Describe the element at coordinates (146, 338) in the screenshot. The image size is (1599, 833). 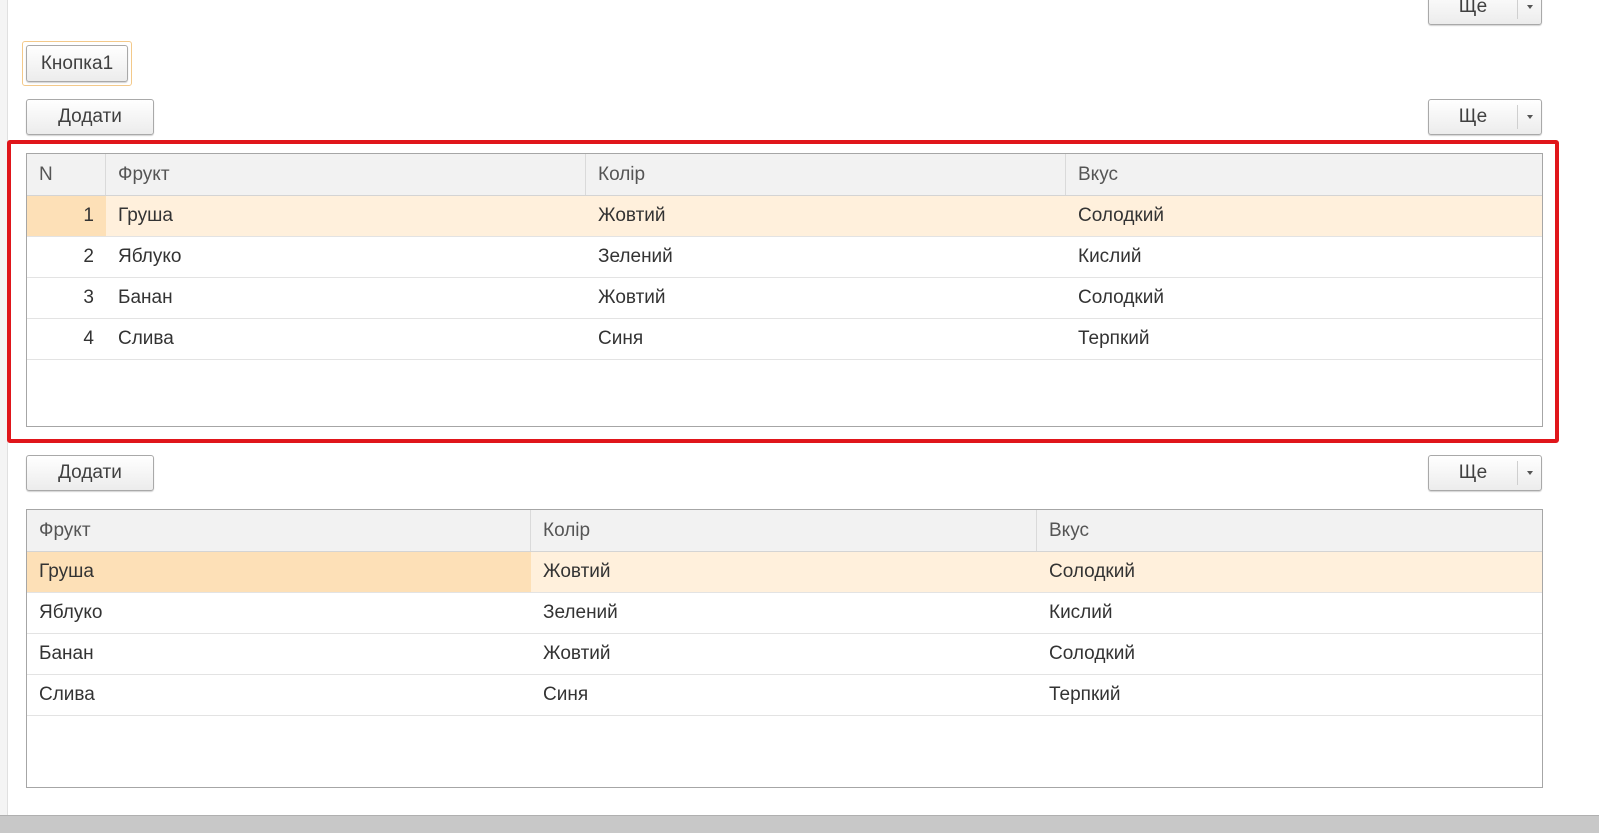
I see `table1-cell-fruit: Слива` at that location.